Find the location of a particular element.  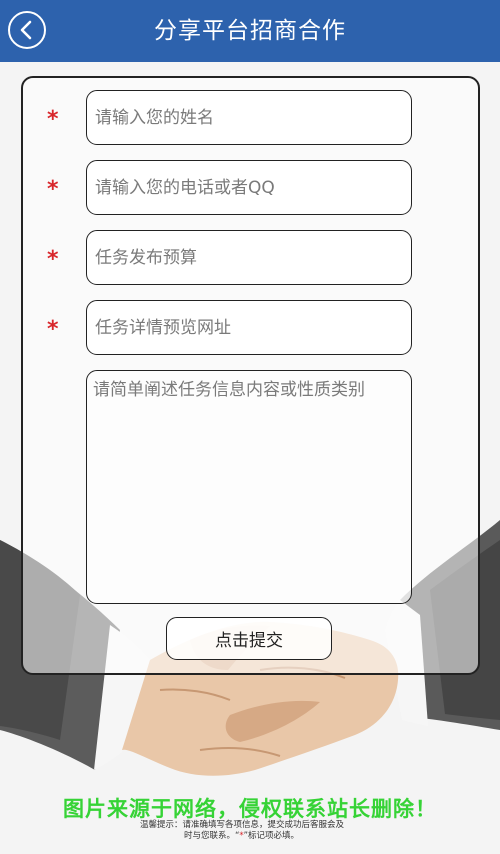

page-title: 分享平台招商合作 is located at coordinates (250, 31).